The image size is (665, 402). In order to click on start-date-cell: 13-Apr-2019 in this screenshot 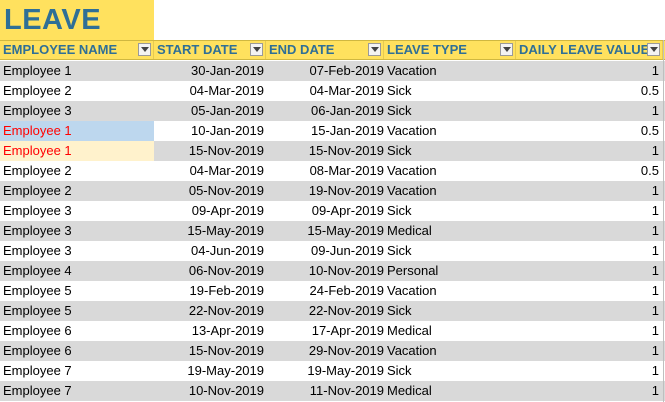, I will do `click(210, 331)`.